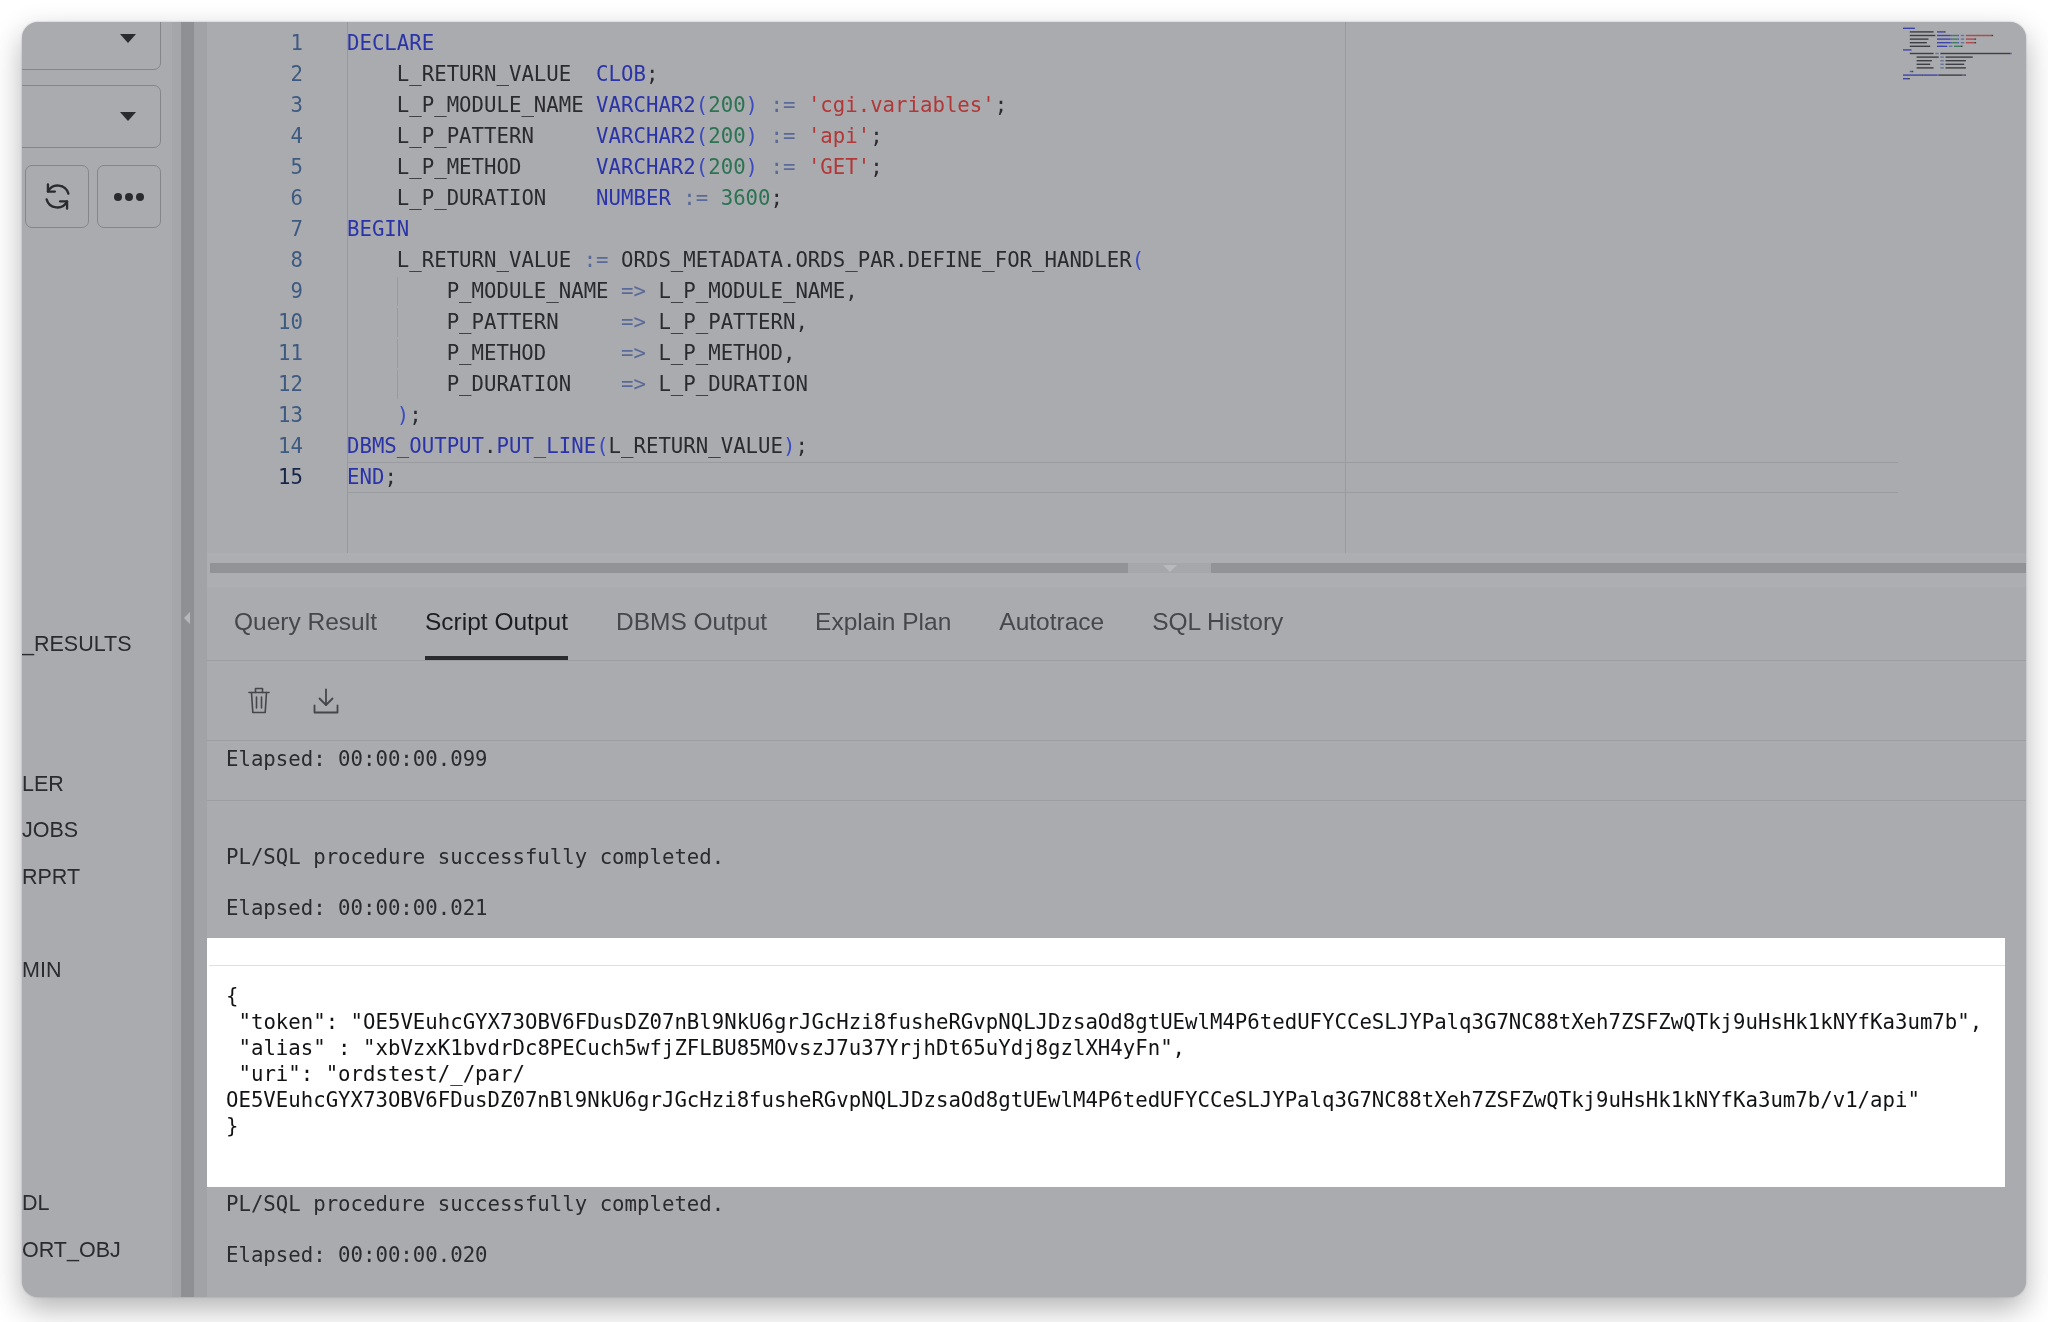 This screenshot has height=1322, width=2048. I want to click on line-number: 11, so click(290, 353).